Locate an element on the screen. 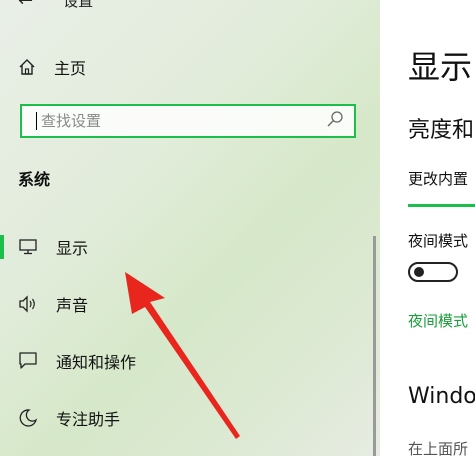 The image size is (475, 456). brightness-slider is located at coordinates (441, 205).